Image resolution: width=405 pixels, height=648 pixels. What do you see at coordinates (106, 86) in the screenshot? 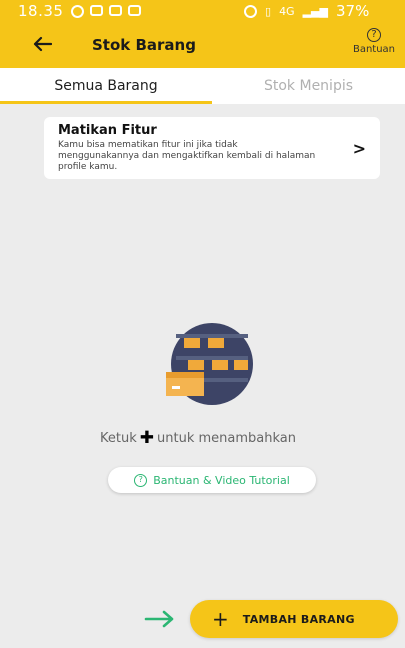
I see `tab-semua-barang: Semua Barang` at bounding box center [106, 86].